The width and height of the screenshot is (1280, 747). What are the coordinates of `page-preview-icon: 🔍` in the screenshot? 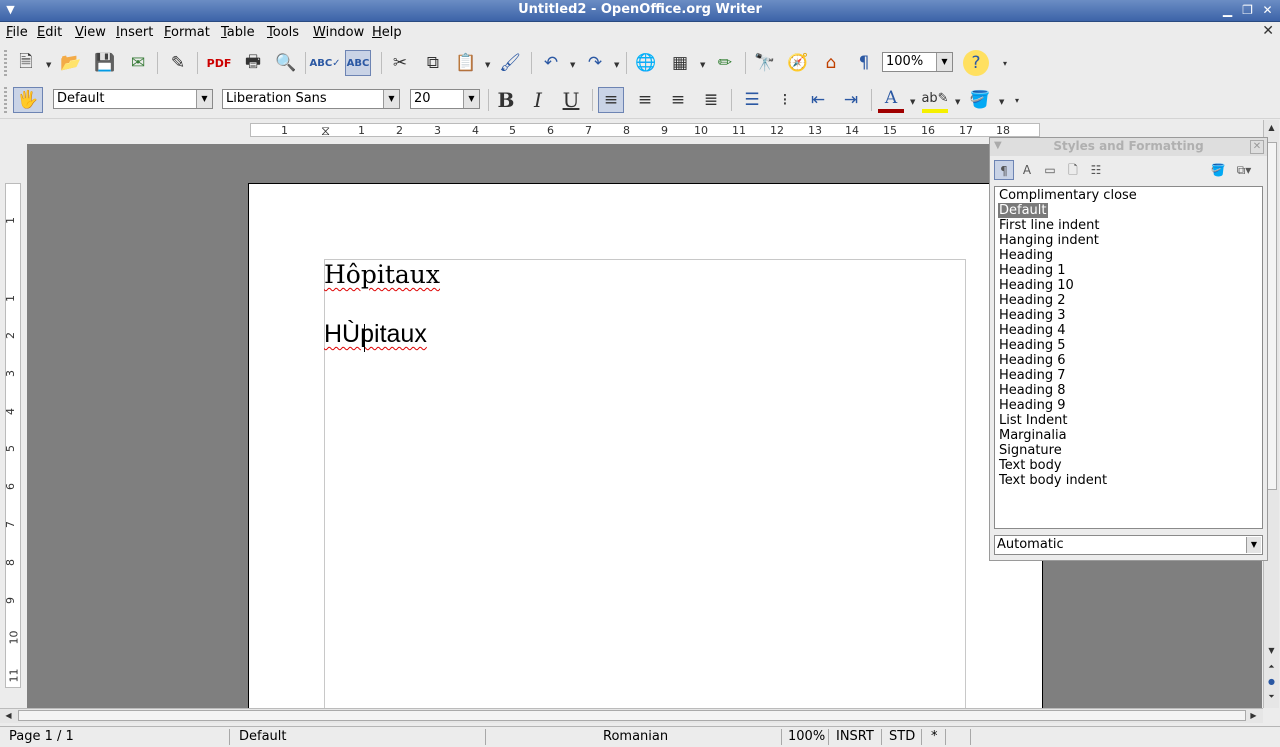 It's located at (286, 63).